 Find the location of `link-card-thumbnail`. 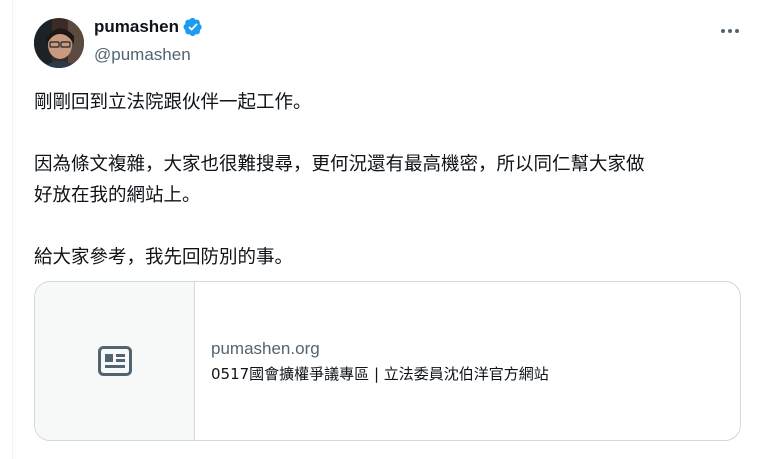

link-card-thumbnail is located at coordinates (115, 361).